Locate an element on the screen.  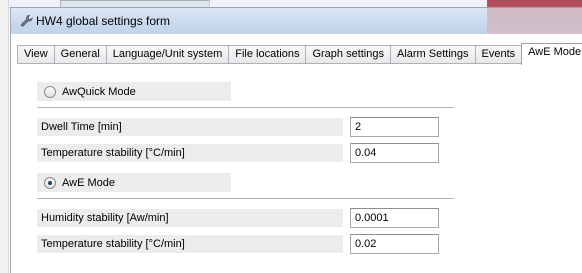
awquick-temperature-stability-label: Temperature stability [°C/min] is located at coordinates (190, 153).